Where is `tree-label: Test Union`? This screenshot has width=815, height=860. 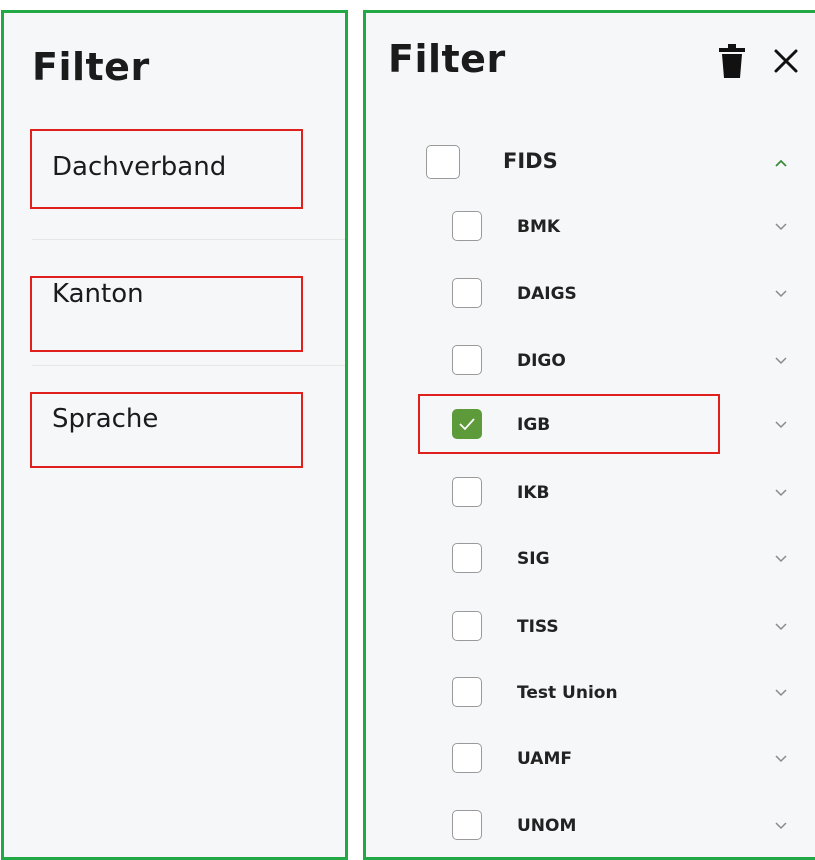 tree-label: Test Union is located at coordinates (567, 693).